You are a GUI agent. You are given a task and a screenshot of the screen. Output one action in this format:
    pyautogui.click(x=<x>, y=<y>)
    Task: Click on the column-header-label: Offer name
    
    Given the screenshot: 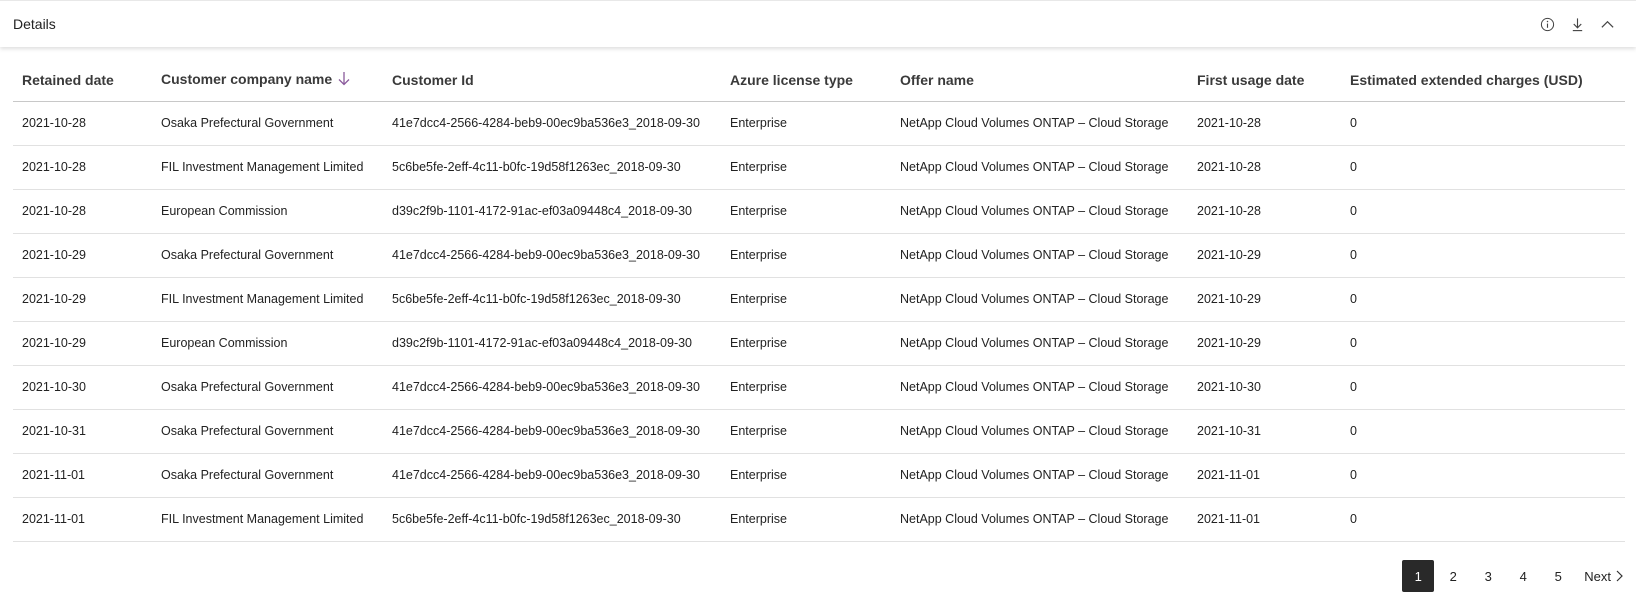 What is the action you would take?
    pyautogui.click(x=937, y=79)
    